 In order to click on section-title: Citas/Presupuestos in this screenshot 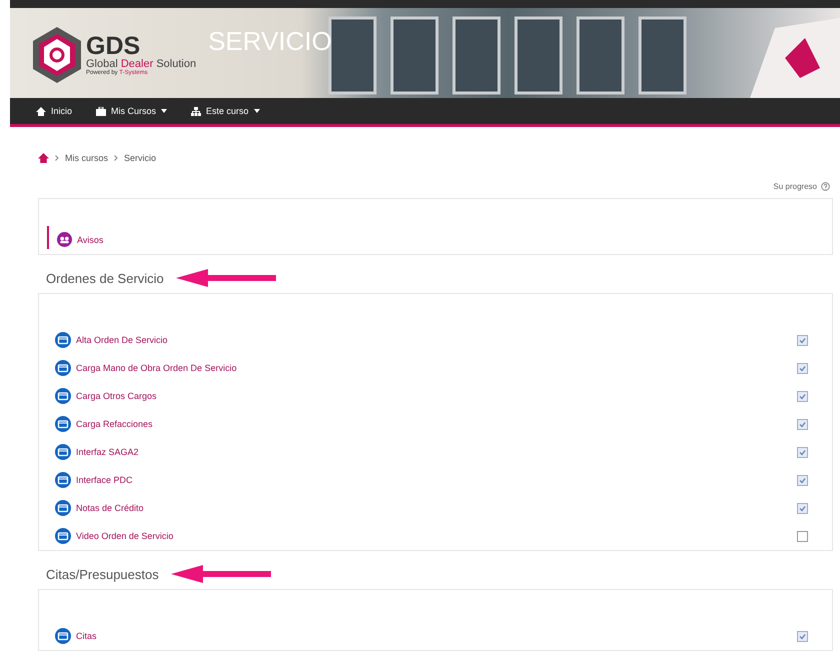, I will do `click(102, 574)`.